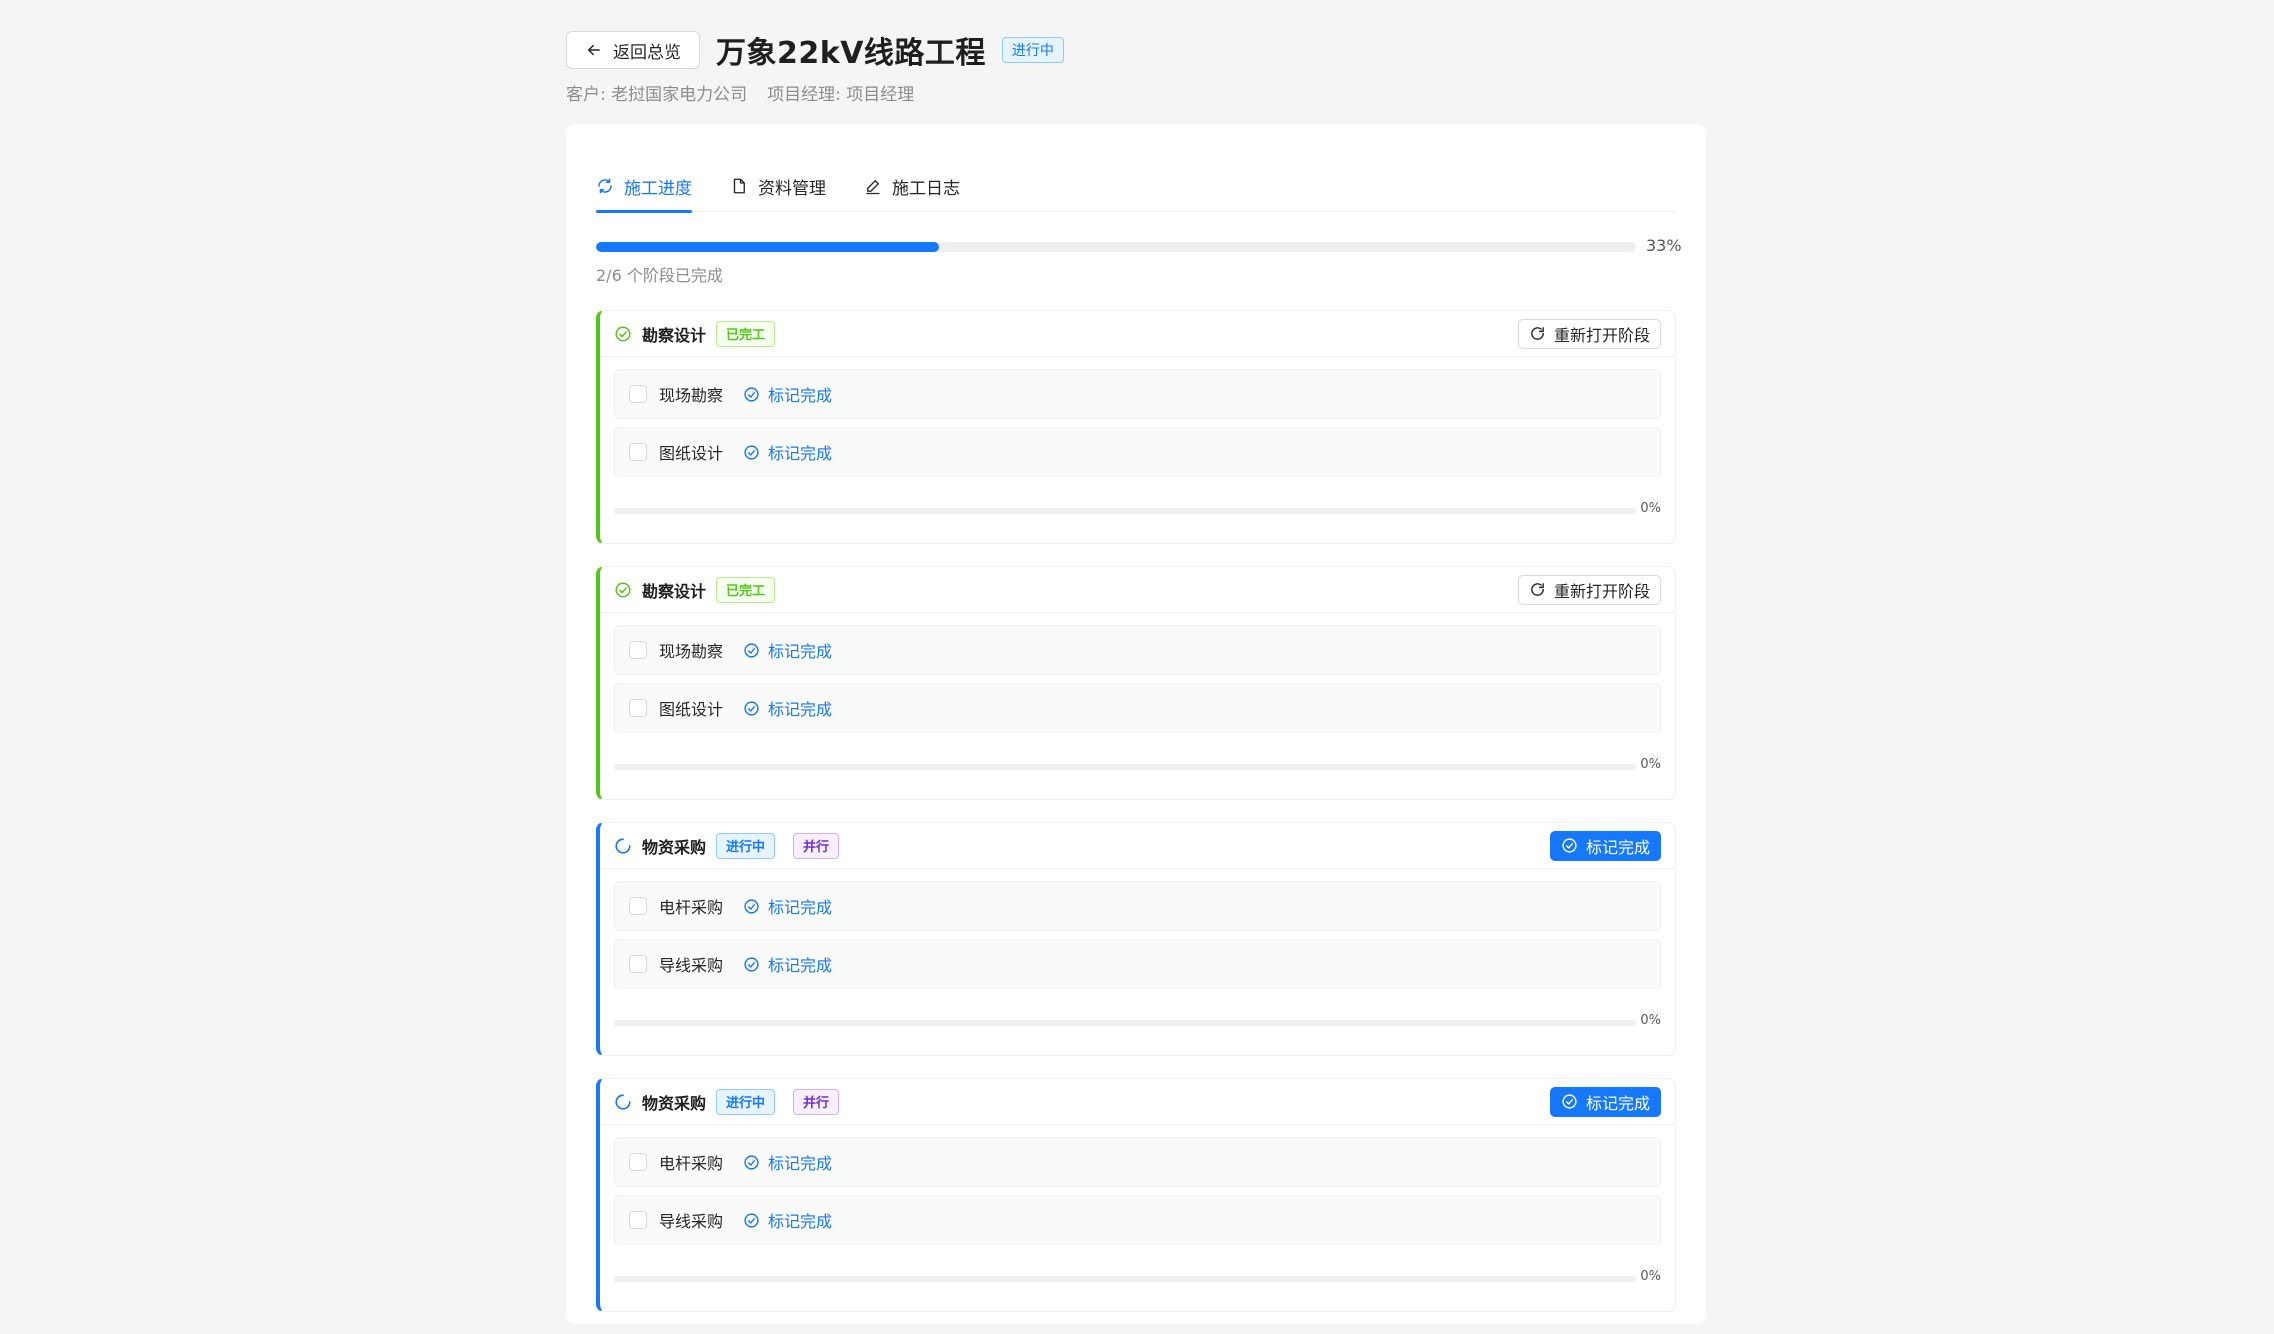 This screenshot has height=1334, width=2274. I want to click on manager-text: 项目经理, so click(841, 95).